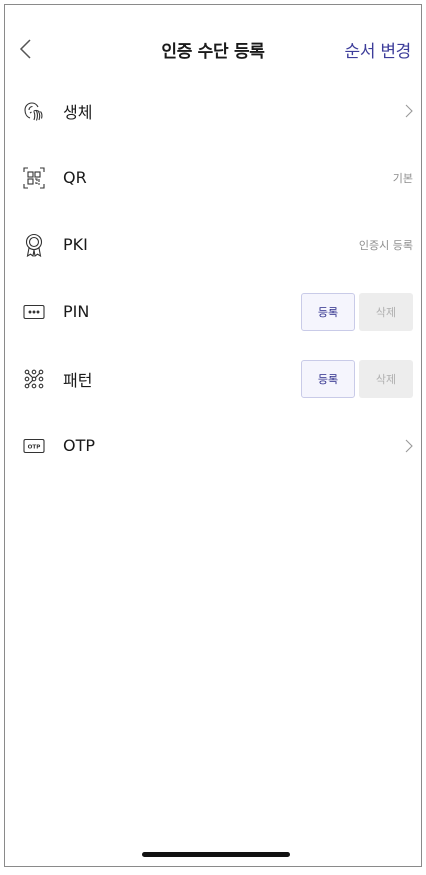  What do you see at coordinates (34, 379) in the screenshot?
I see `pattern-grid-icon` at bounding box center [34, 379].